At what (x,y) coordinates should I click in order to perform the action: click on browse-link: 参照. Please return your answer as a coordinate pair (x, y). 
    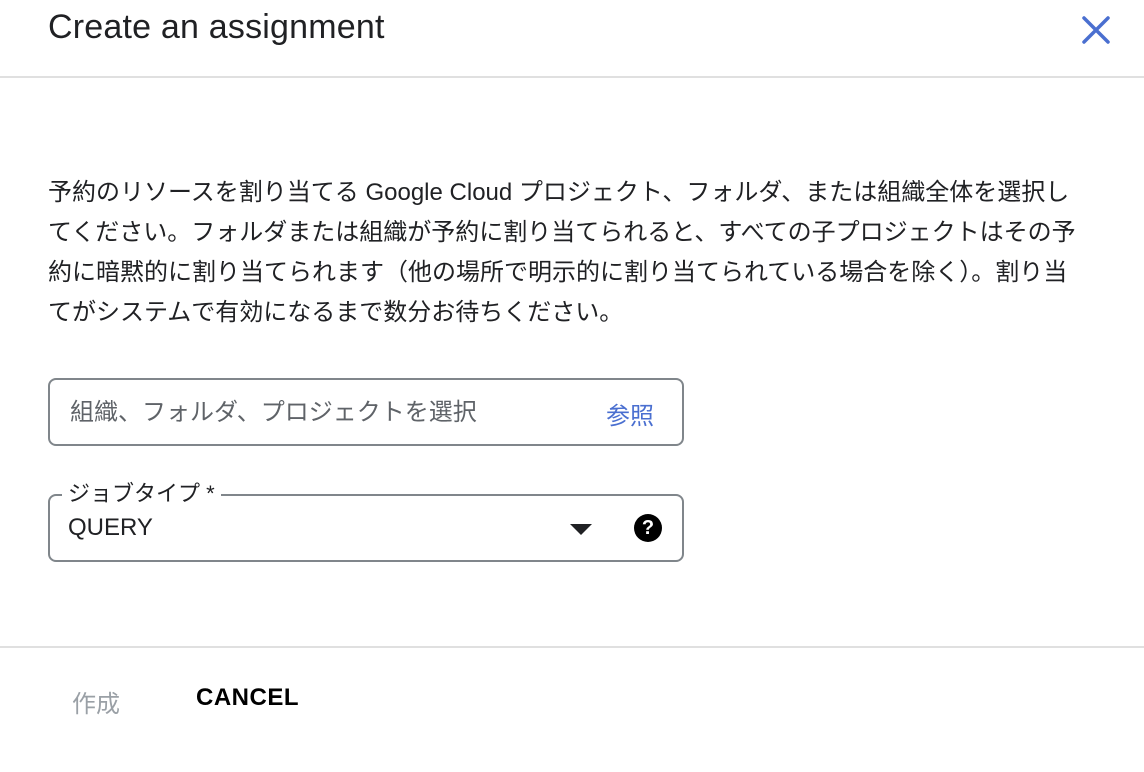
    Looking at the image, I should click on (630, 413).